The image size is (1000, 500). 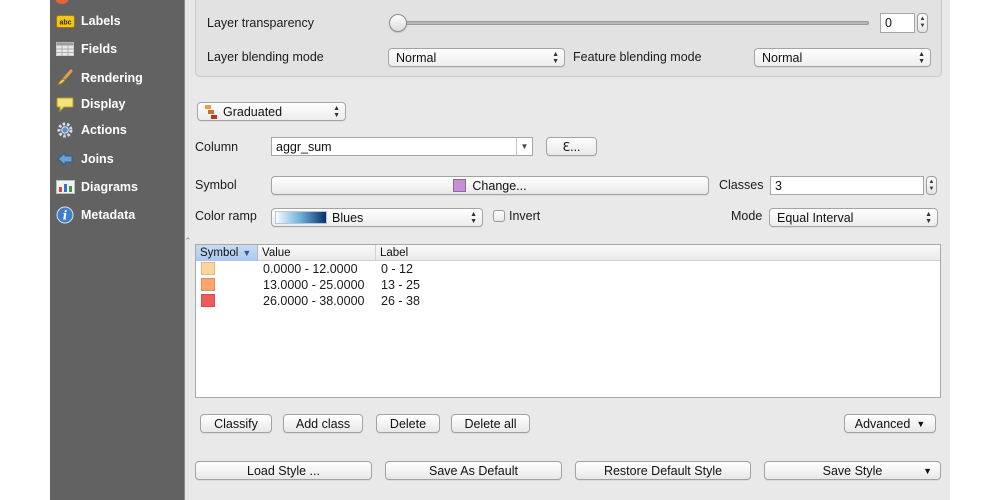 What do you see at coordinates (261, 23) in the screenshot?
I see `layer-transparency-label: Layer transparency` at bounding box center [261, 23].